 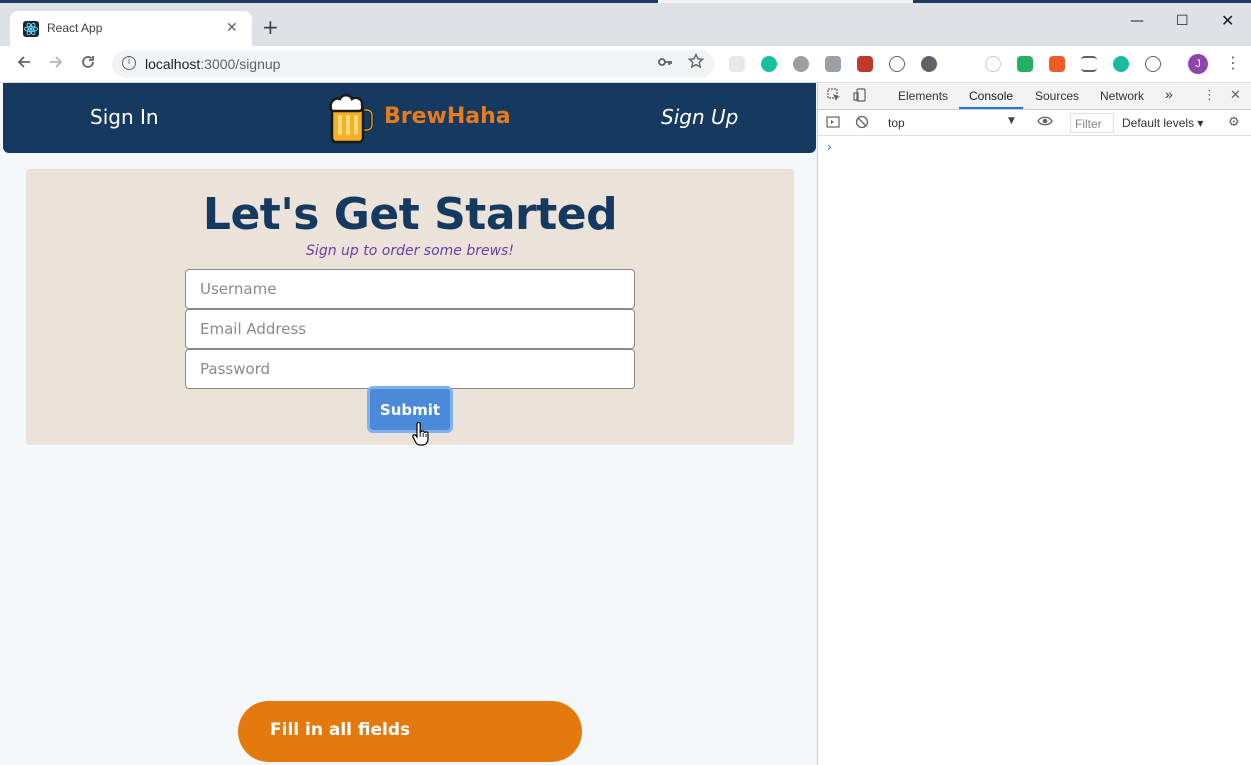 I want to click on nav-sign-up-link: Sign Up, so click(x=699, y=117).